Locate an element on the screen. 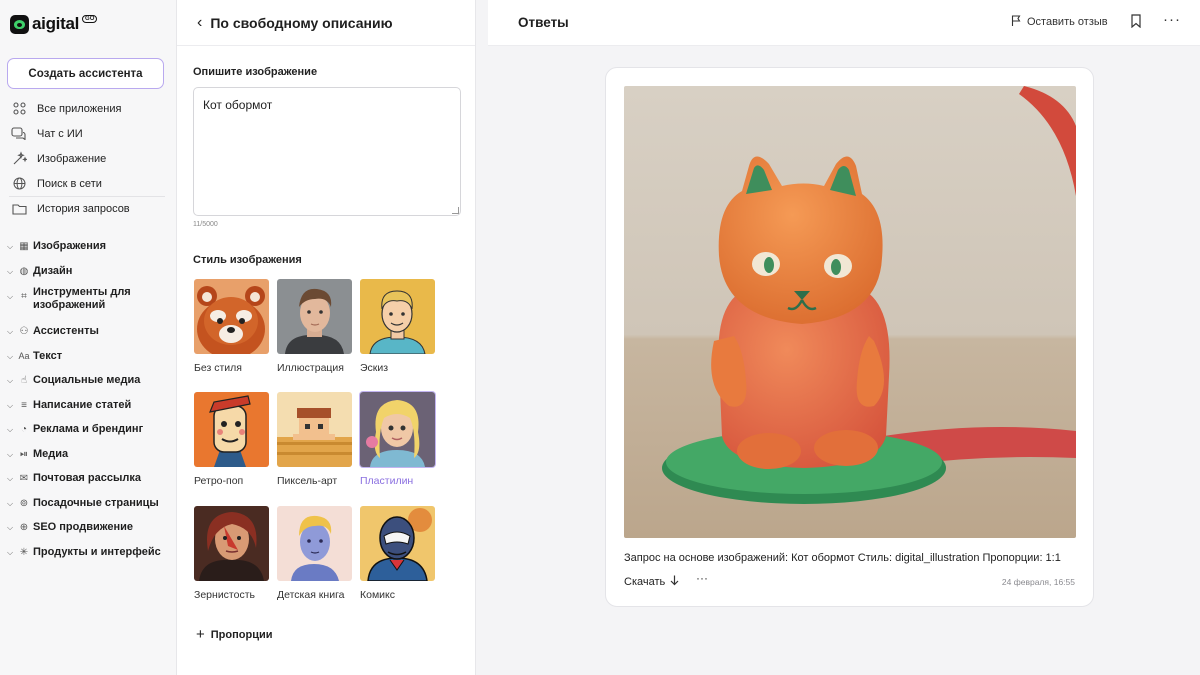  style-option-pixel-art: Пиксель-арт is located at coordinates (316, 439).